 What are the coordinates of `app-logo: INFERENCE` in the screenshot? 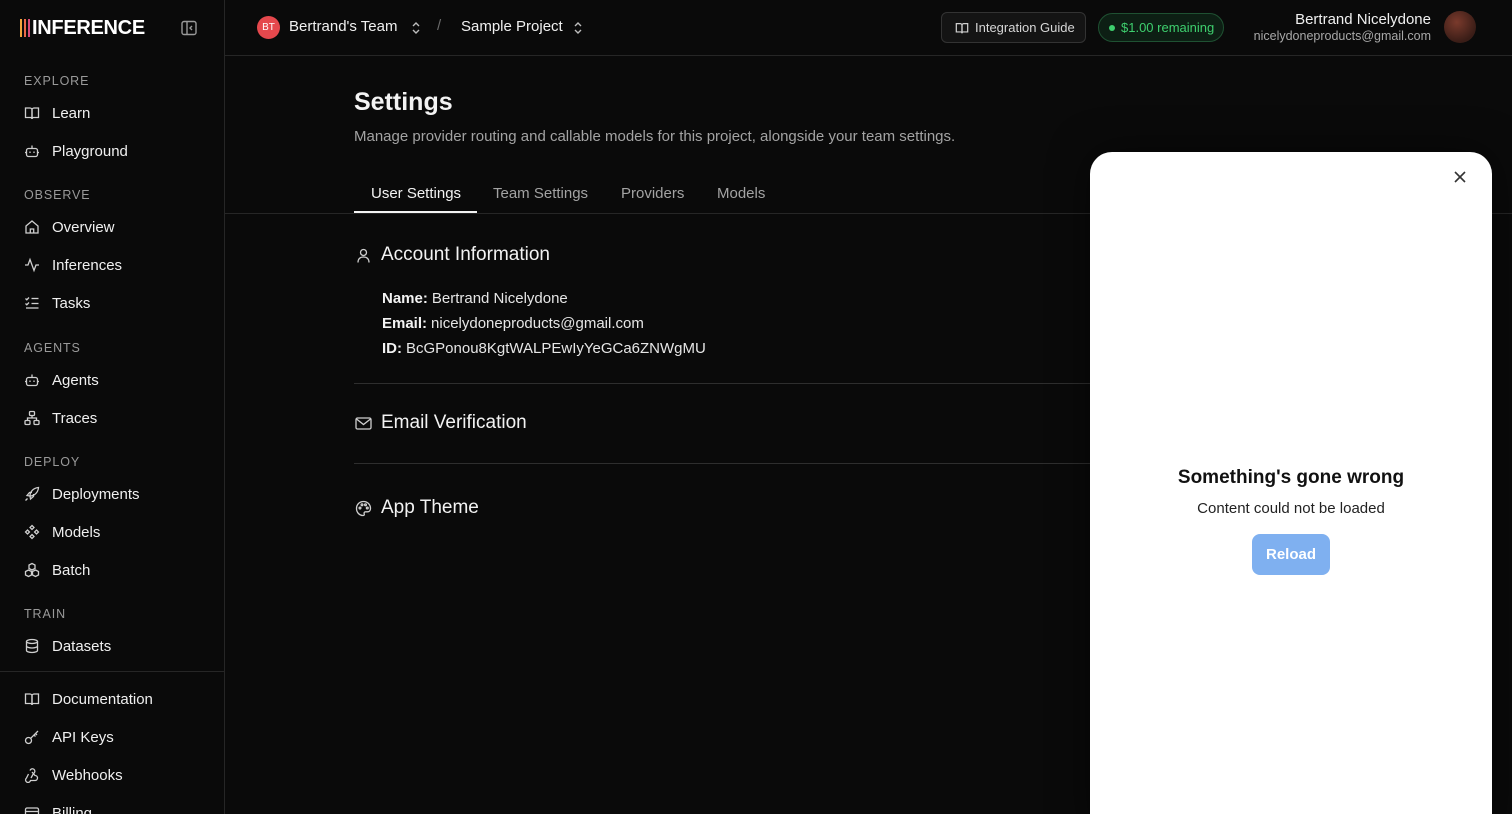 It's located at (82, 28).